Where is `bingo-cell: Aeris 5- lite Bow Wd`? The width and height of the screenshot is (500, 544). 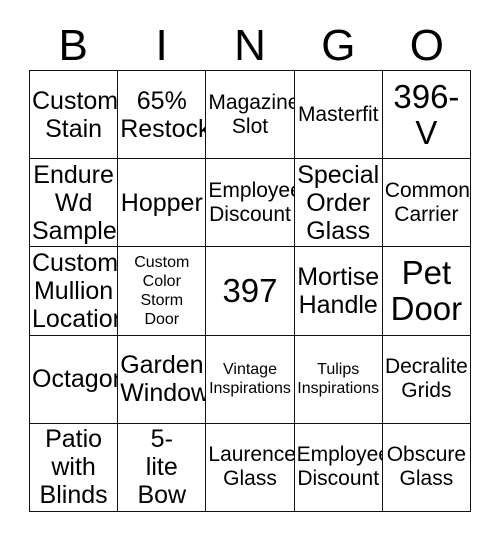 bingo-cell: Aeris 5- lite Bow Wd is located at coordinates (162, 467).